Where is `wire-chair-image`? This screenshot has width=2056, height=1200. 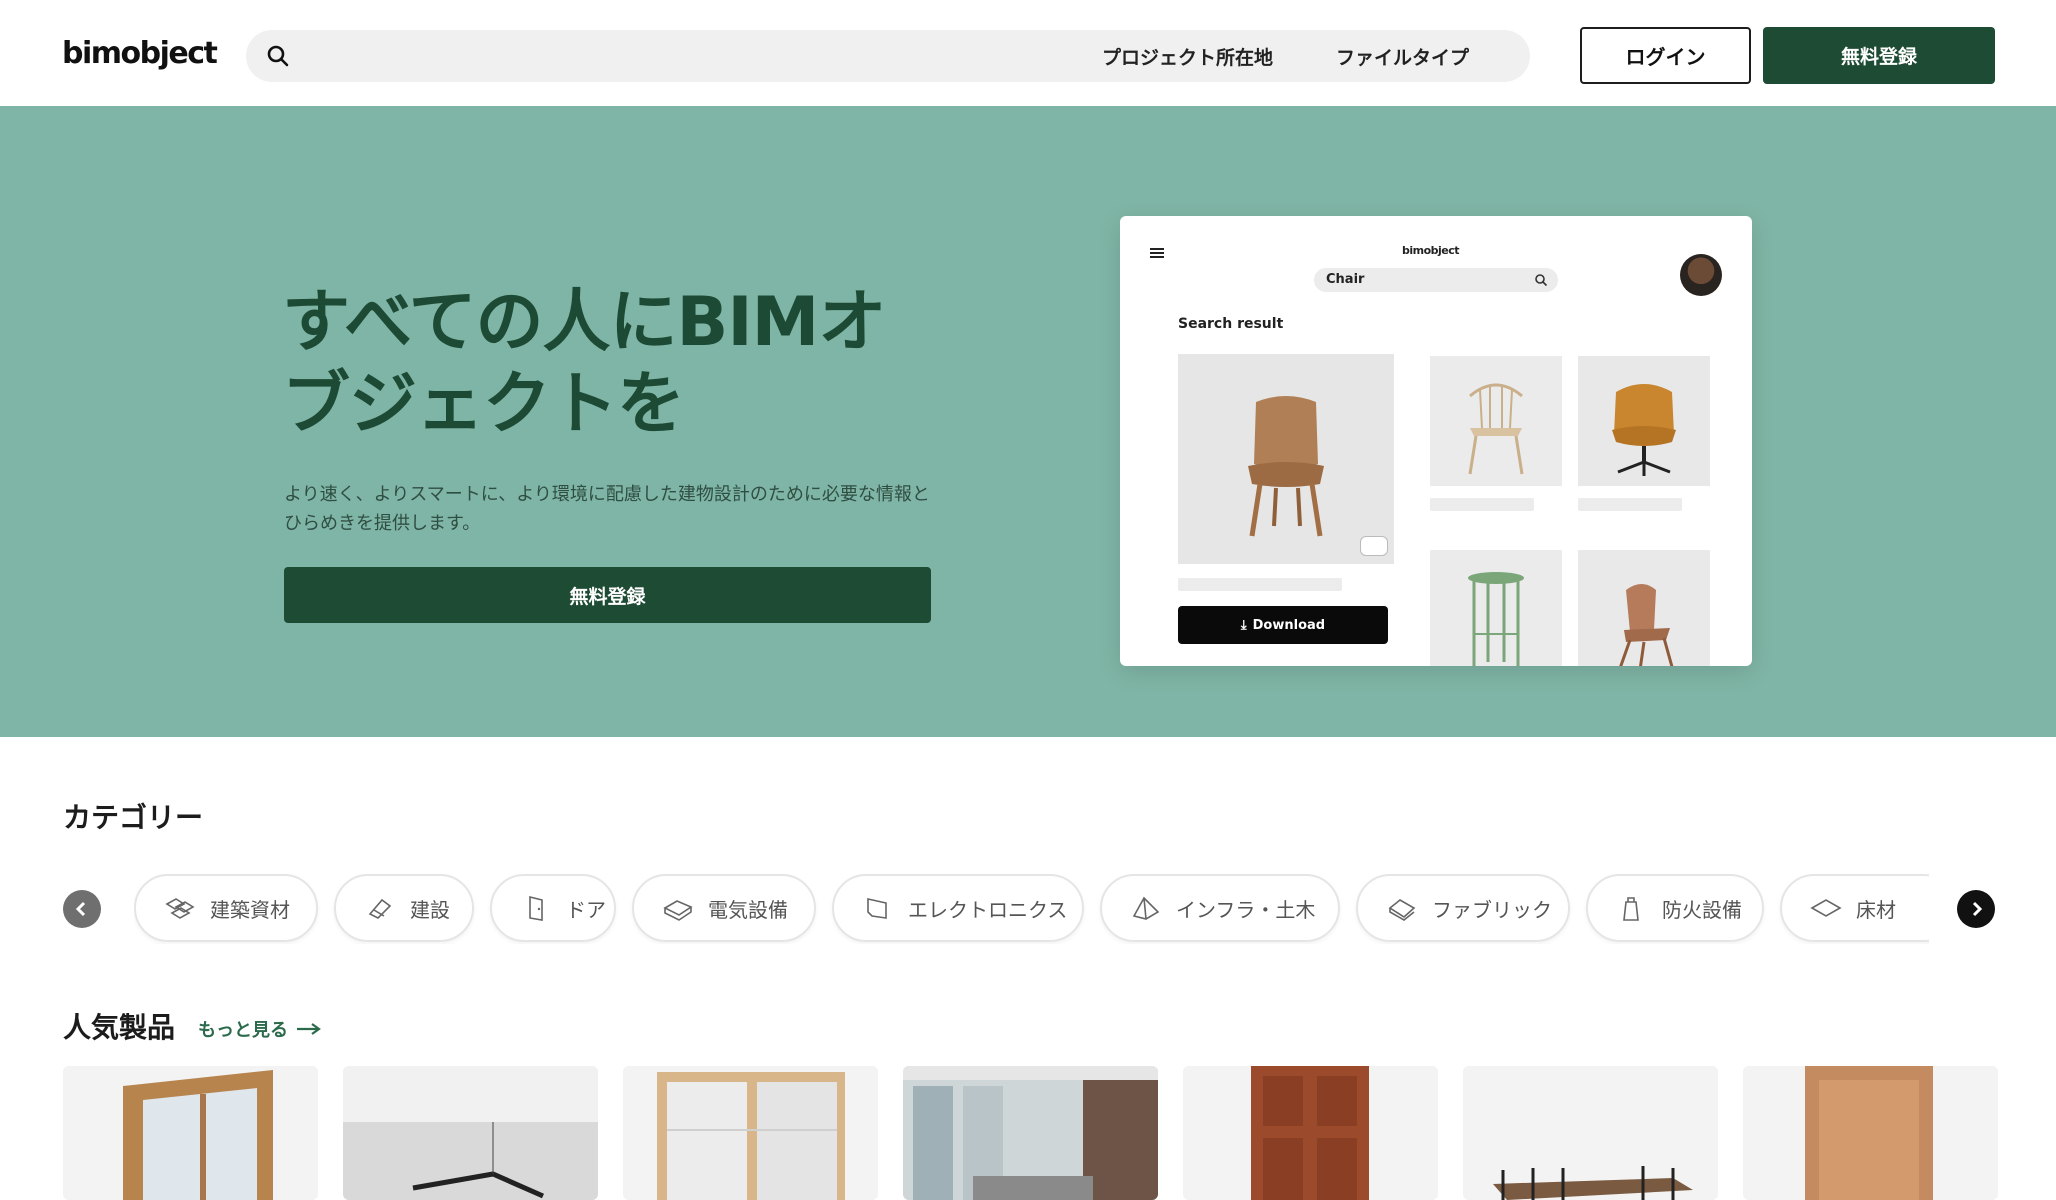 wire-chair-image is located at coordinates (1496, 421).